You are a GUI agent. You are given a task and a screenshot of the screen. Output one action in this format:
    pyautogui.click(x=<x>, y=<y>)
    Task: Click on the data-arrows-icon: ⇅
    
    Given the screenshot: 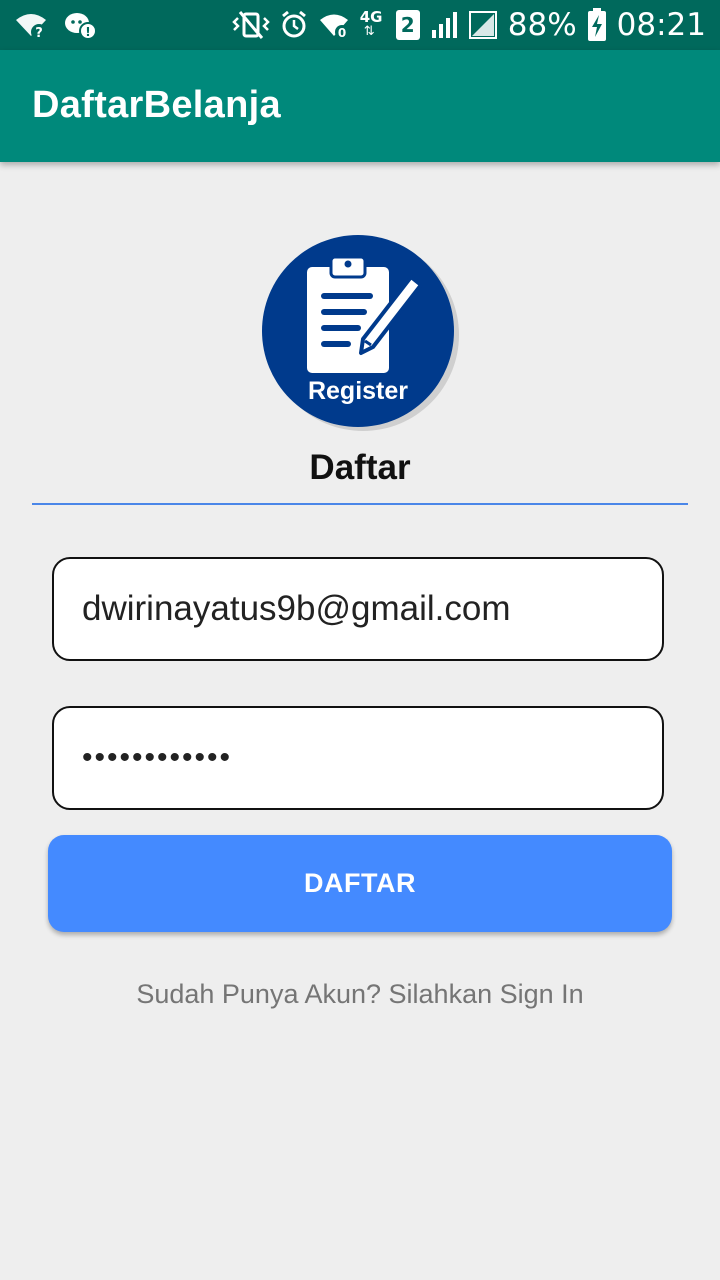 What is the action you would take?
    pyautogui.click(x=369, y=31)
    